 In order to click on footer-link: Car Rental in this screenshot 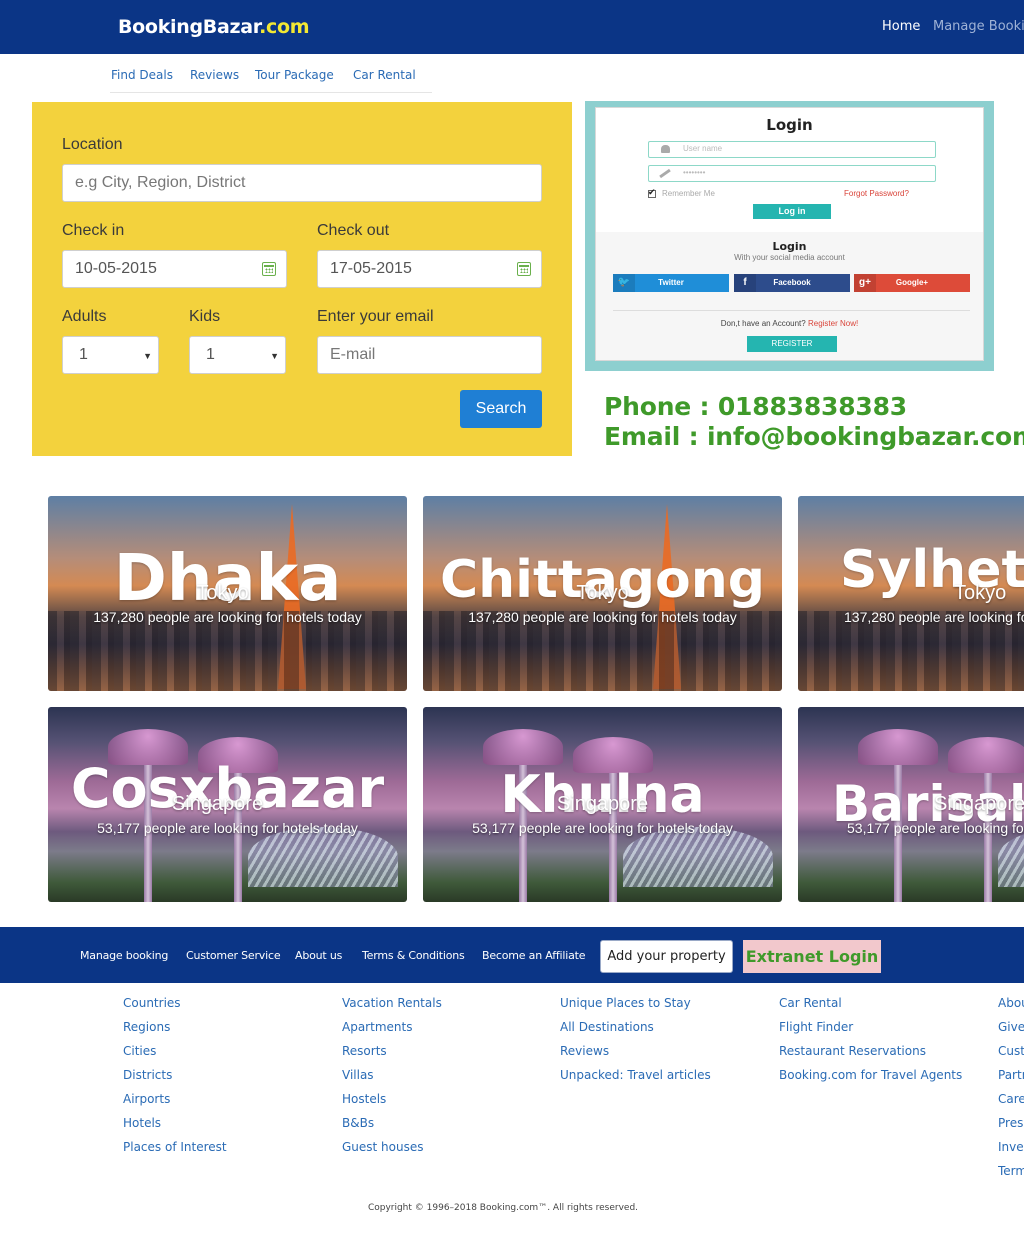, I will do `click(870, 1007)`.